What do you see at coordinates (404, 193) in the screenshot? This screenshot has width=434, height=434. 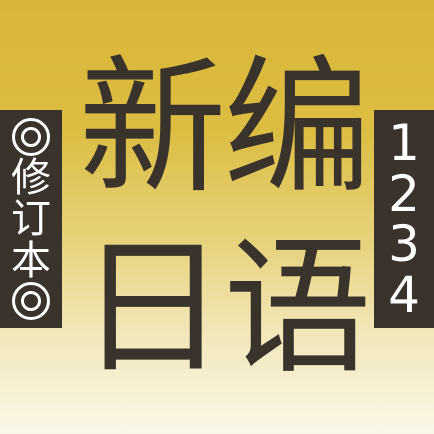 I see `volume-digit-2: 2` at bounding box center [404, 193].